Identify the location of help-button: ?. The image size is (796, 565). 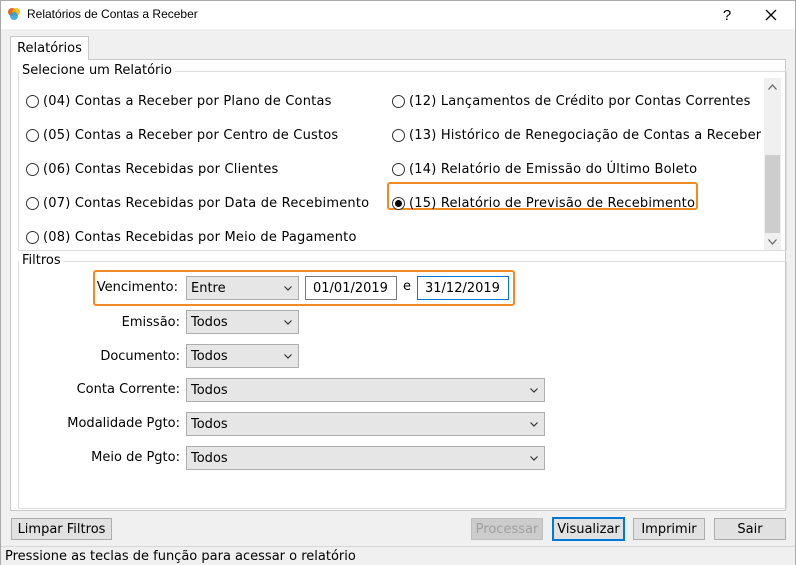
(727, 15).